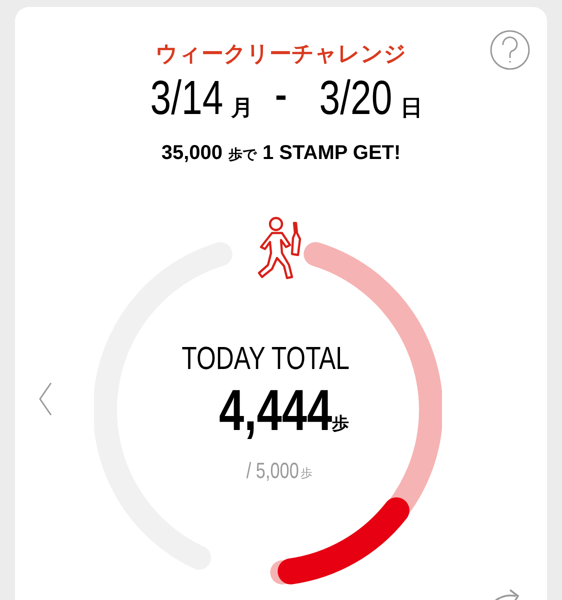 This screenshot has height=600, width=562. Describe the element at coordinates (191, 153) in the screenshot. I see `goal-steps: 35,000` at that location.